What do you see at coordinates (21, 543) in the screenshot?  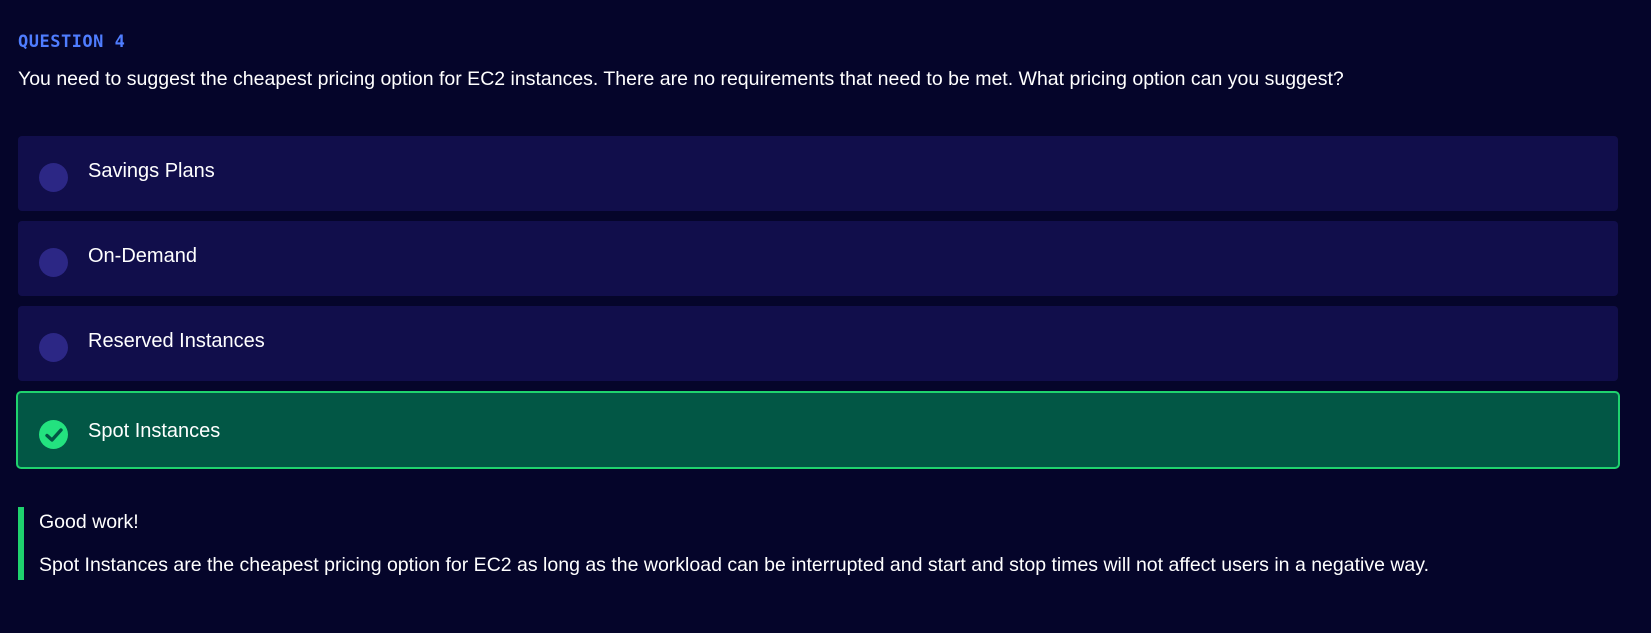 I see `feedback-accent-bar` at bounding box center [21, 543].